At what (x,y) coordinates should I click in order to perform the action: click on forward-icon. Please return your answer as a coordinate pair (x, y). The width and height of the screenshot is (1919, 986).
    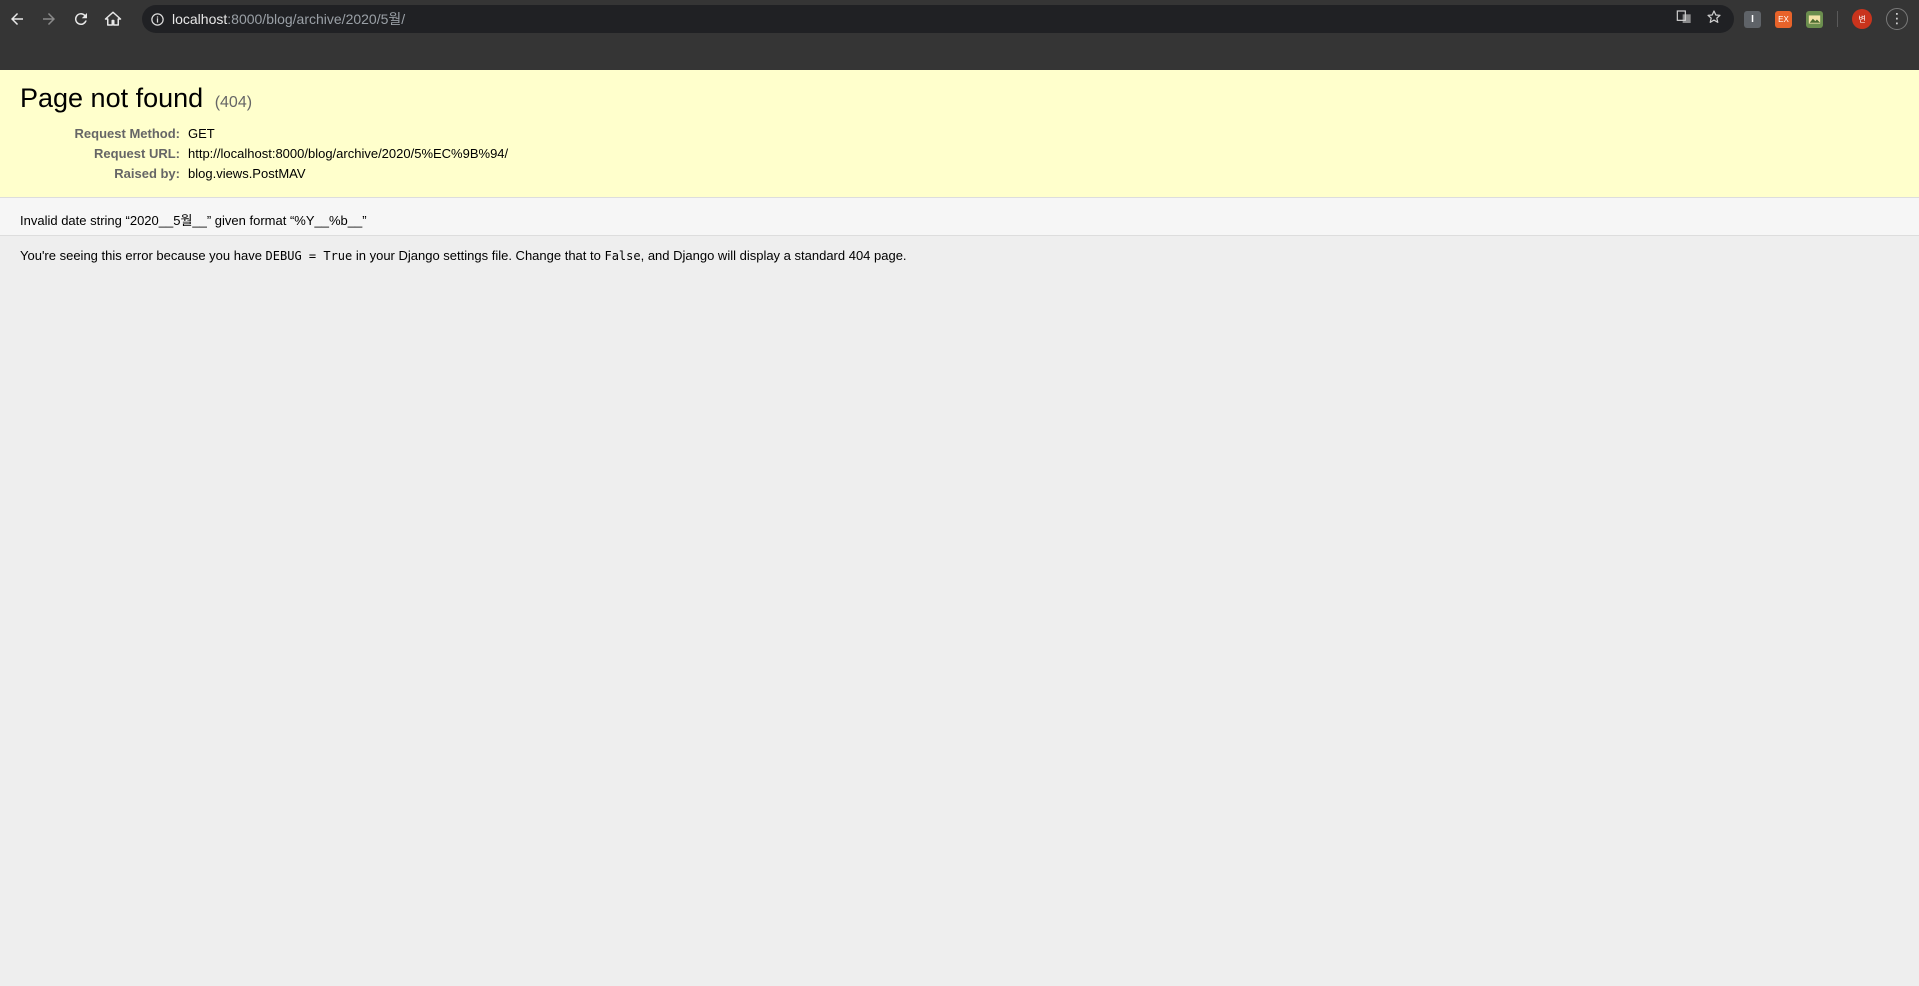
    Looking at the image, I should click on (49, 19).